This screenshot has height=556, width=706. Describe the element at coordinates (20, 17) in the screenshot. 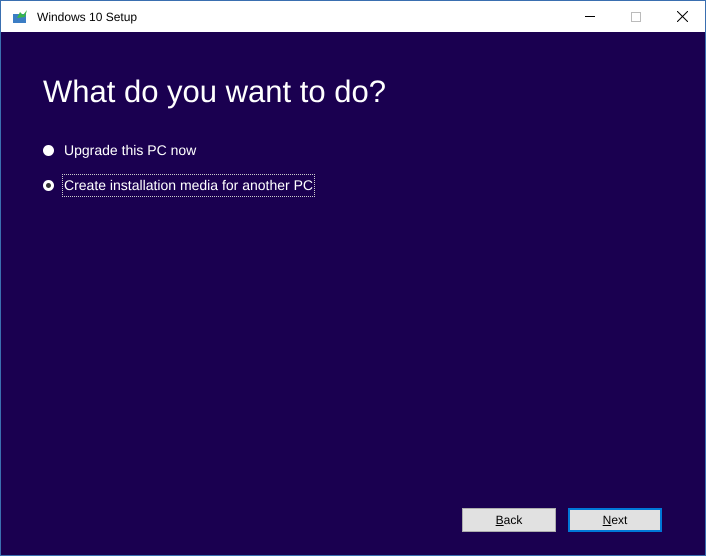

I see `setup-icon` at that location.